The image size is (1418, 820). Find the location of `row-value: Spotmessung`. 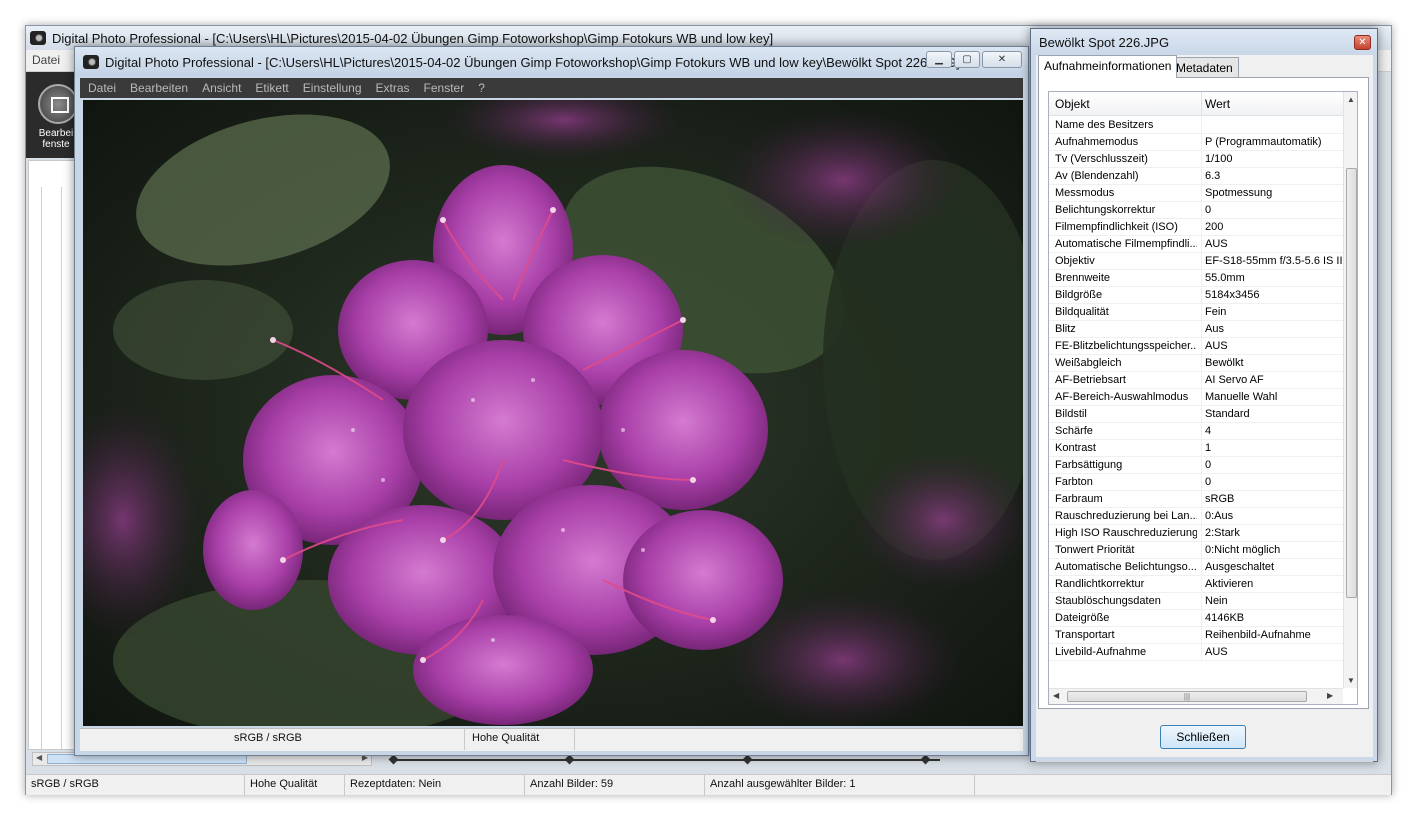

row-value: Spotmessung is located at coordinates (1239, 193).